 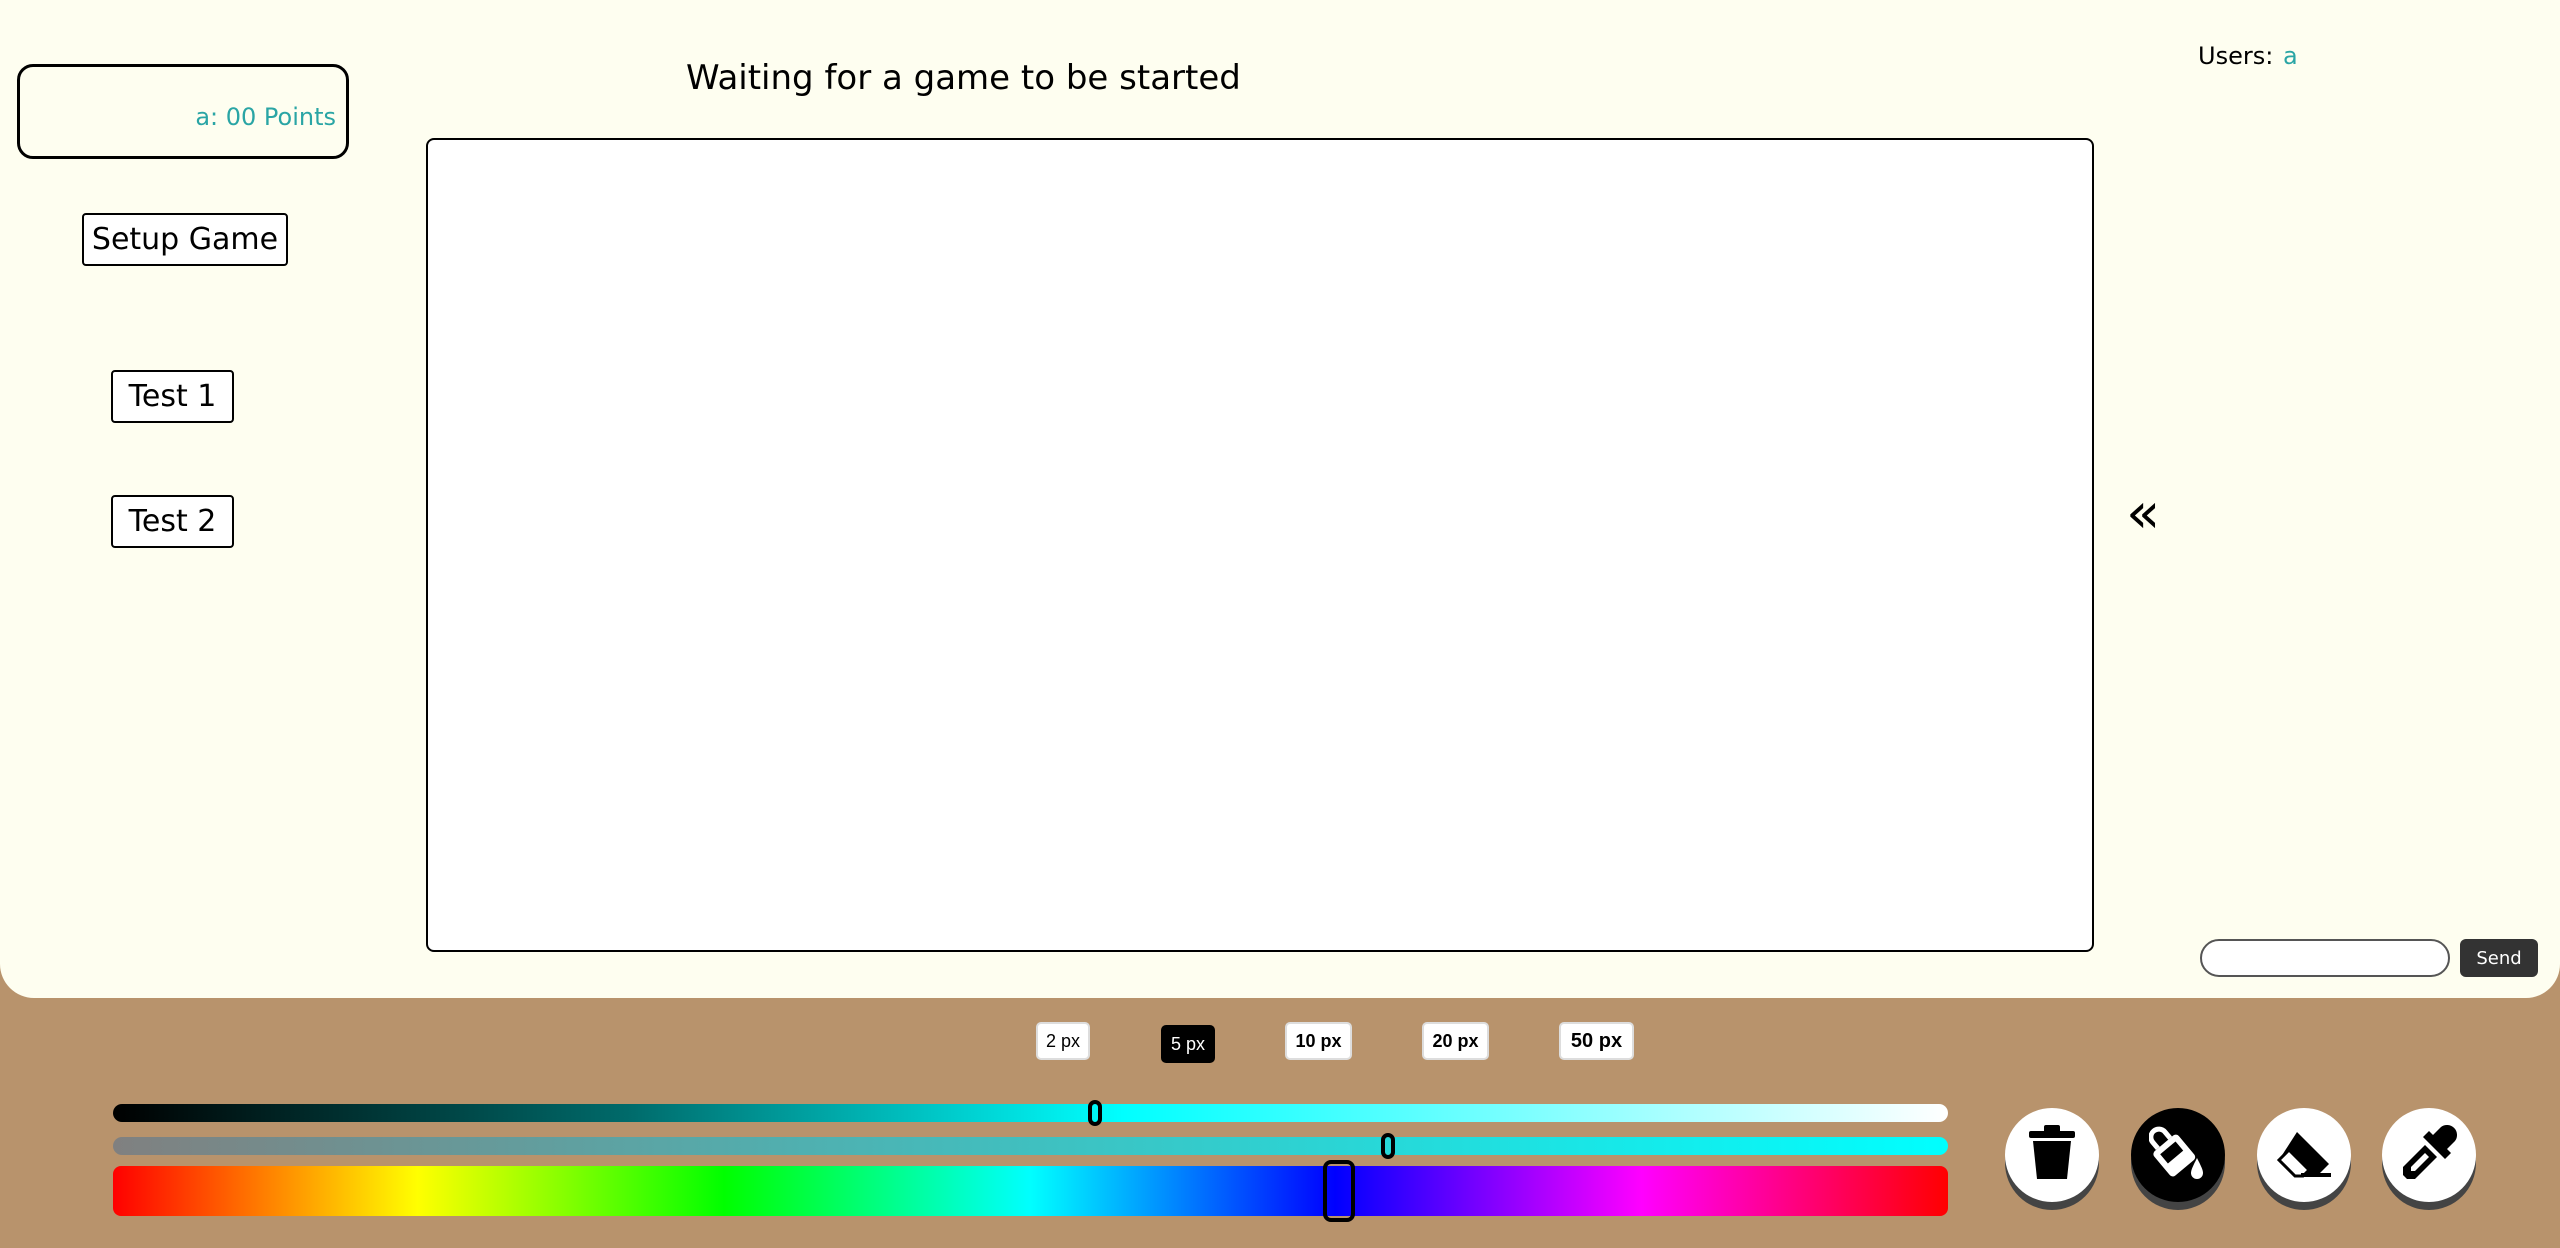 I want to click on test-1-button: Test 1, so click(x=172, y=396).